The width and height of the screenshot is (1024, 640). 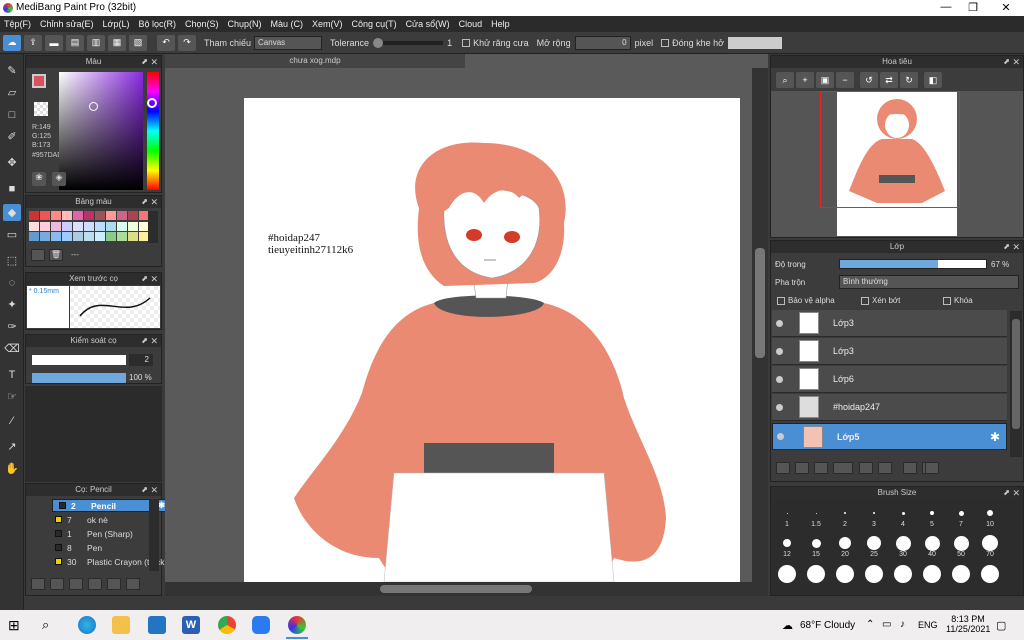 What do you see at coordinates (87, 625) in the screenshot?
I see `edge-icon` at bounding box center [87, 625].